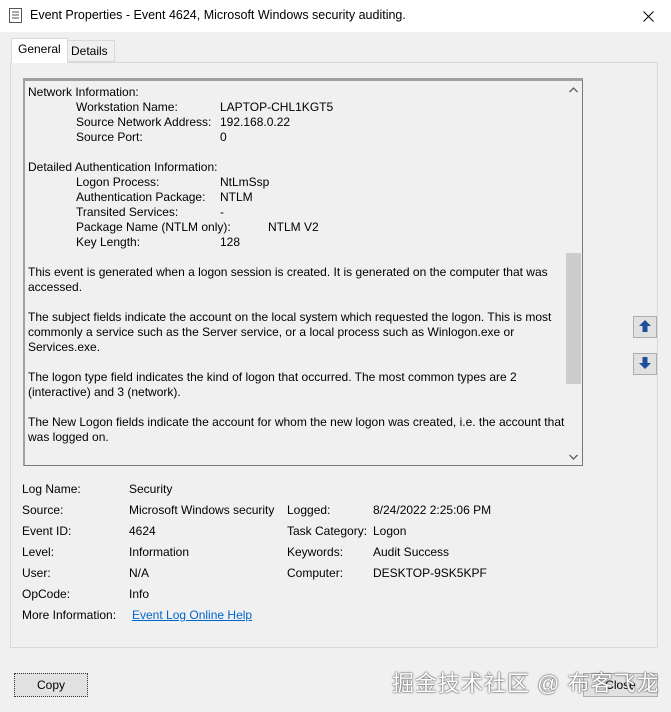  I want to click on tab-details: Details, so click(89, 51).